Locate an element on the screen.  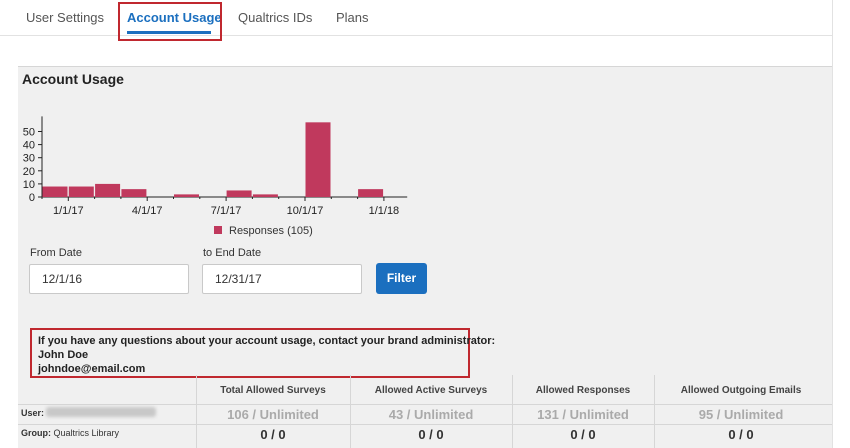
header-total-allowed-surveys: Total Allowed Surveys is located at coordinates (273, 390).